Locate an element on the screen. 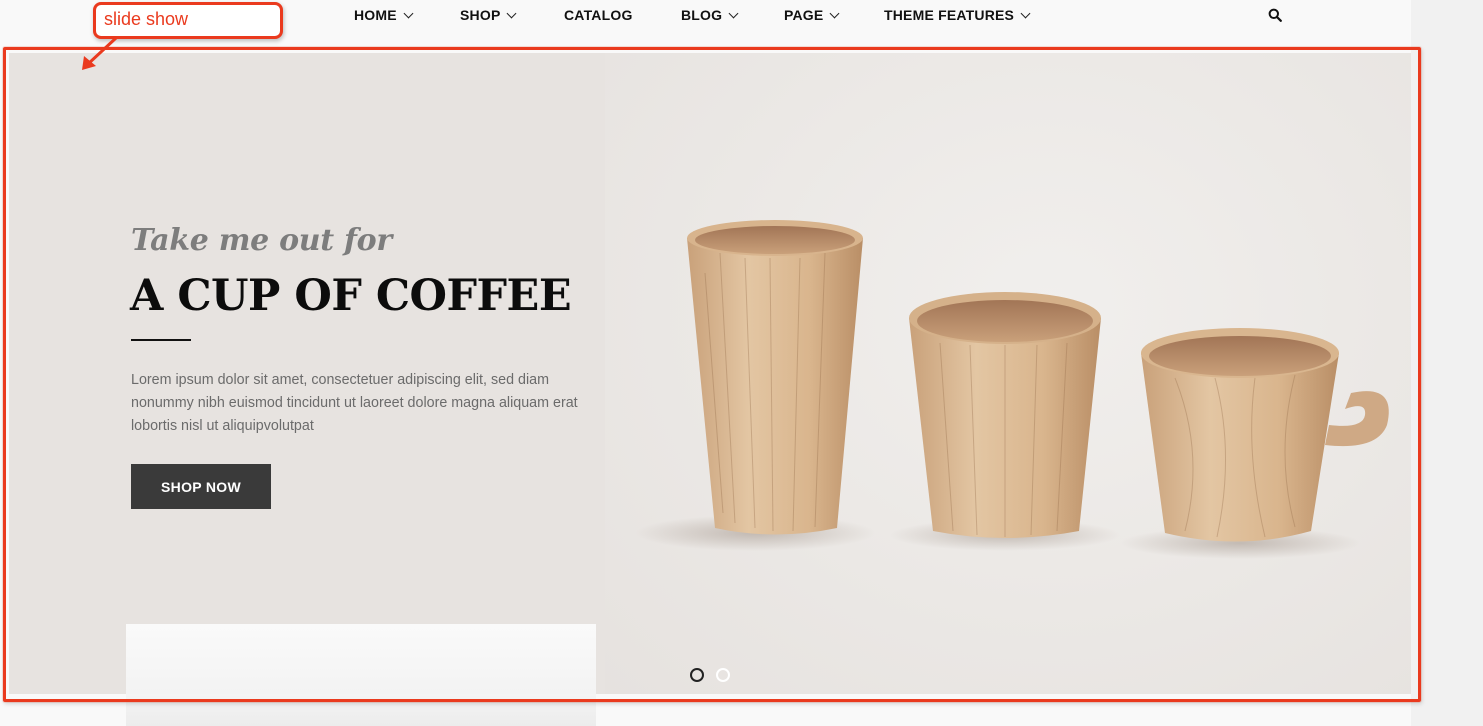  nav-item-label: CATALOG is located at coordinates (598, 15).